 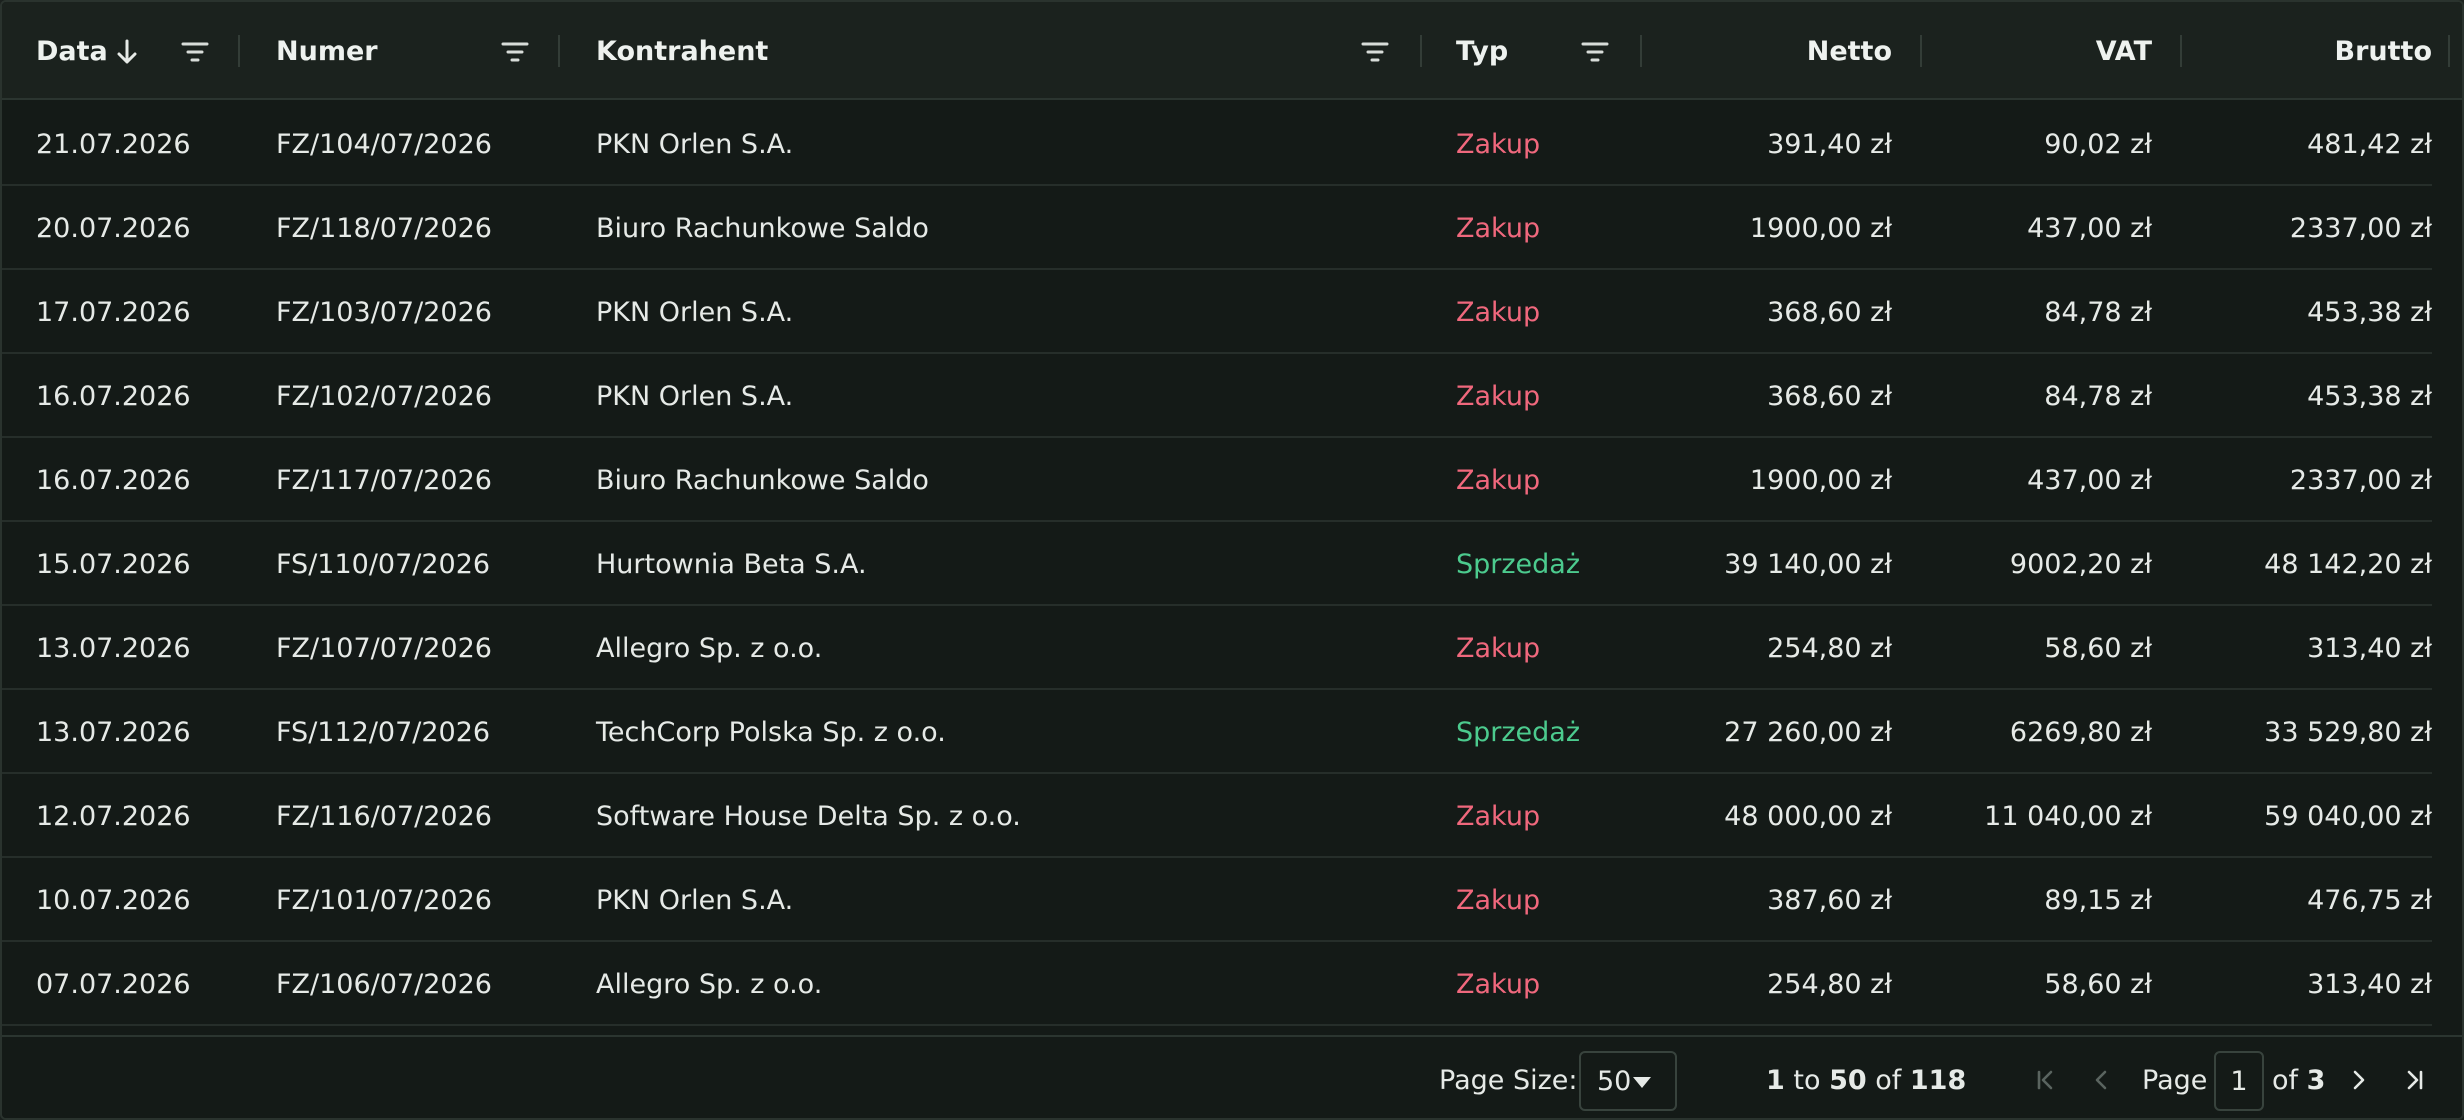 I want to click on column-header-kontrahent: Kontrahent, so click(x=796, y=51).